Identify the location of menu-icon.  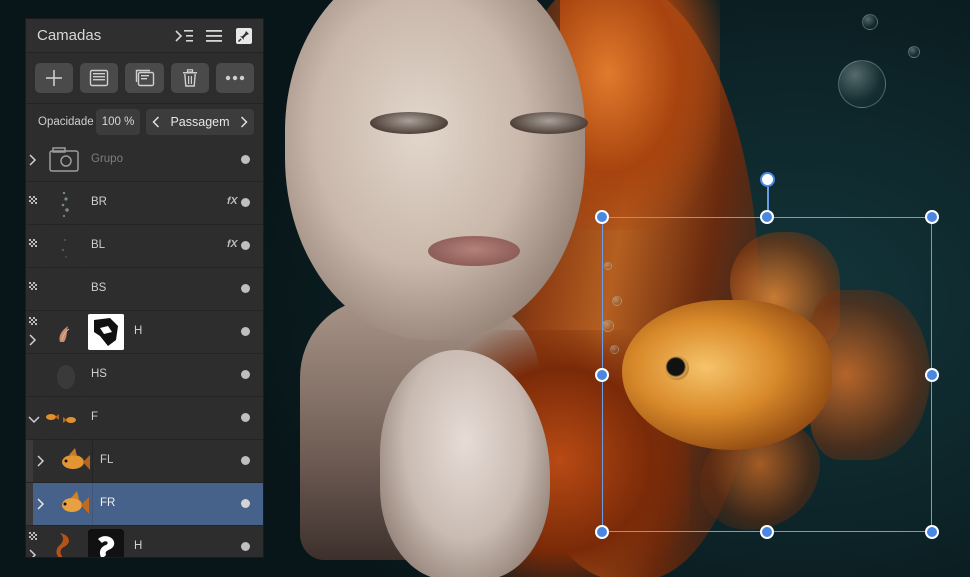
(214, 36).